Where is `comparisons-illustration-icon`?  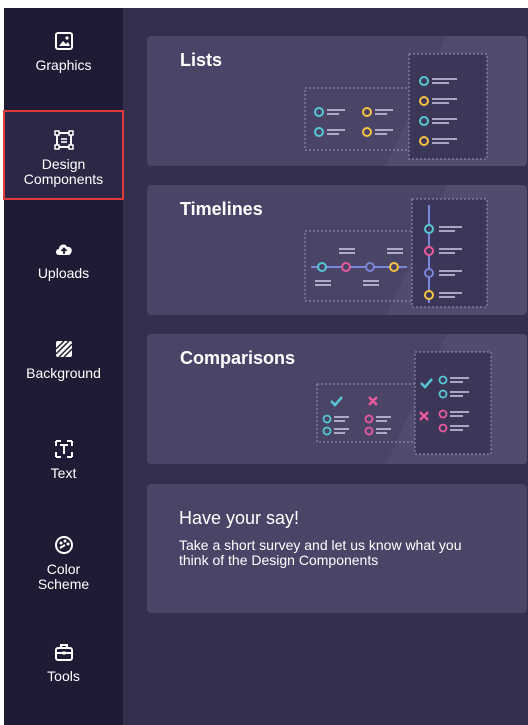
comparisons-illustration-icon is located at coordinates (404, 403).